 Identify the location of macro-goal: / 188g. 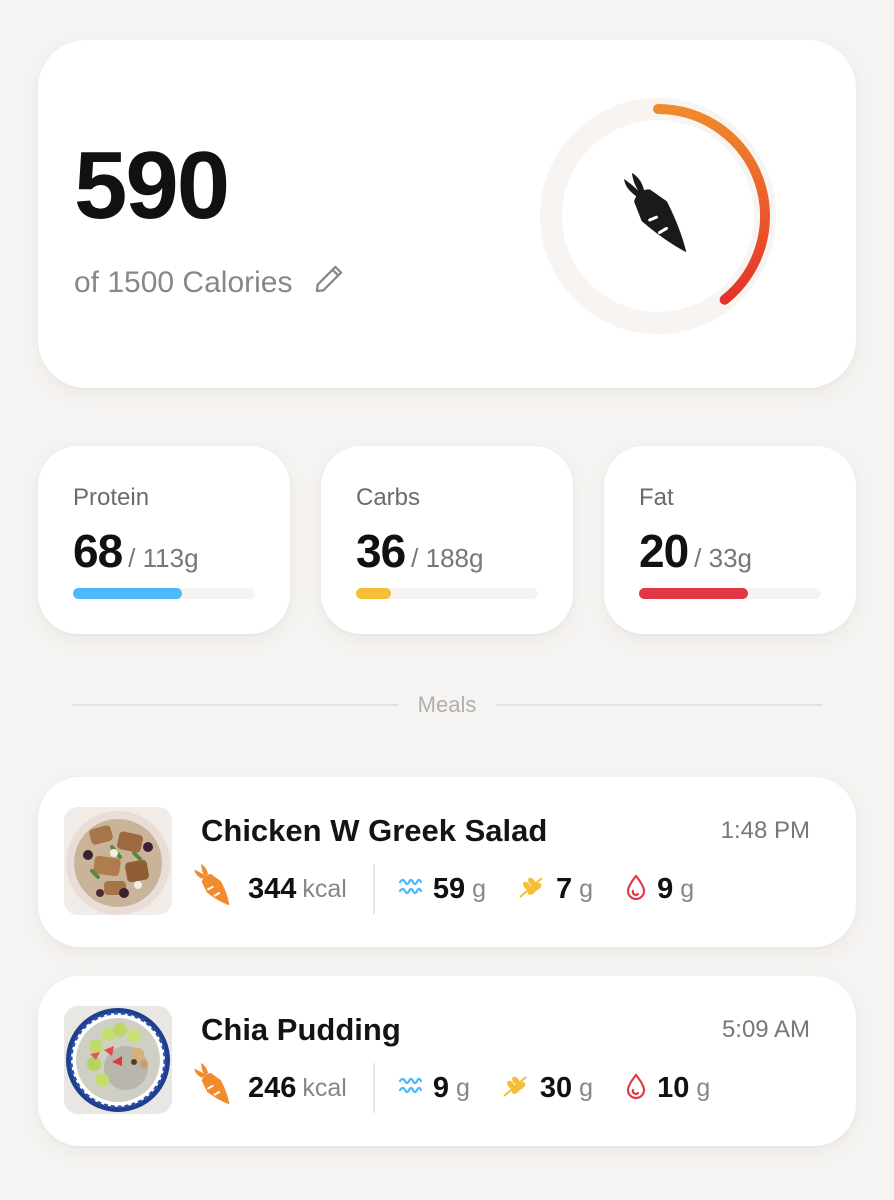
(447, 558).